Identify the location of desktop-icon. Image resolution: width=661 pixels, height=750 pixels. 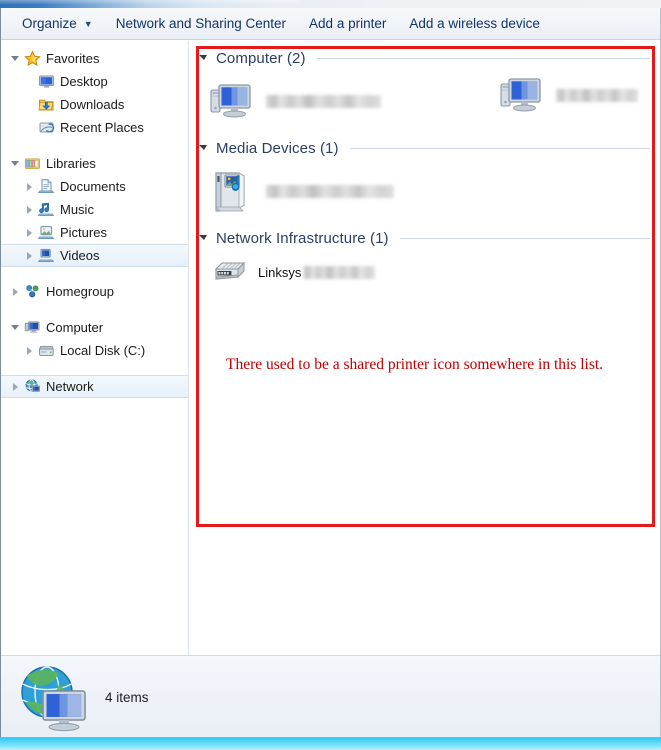
(46, 81).